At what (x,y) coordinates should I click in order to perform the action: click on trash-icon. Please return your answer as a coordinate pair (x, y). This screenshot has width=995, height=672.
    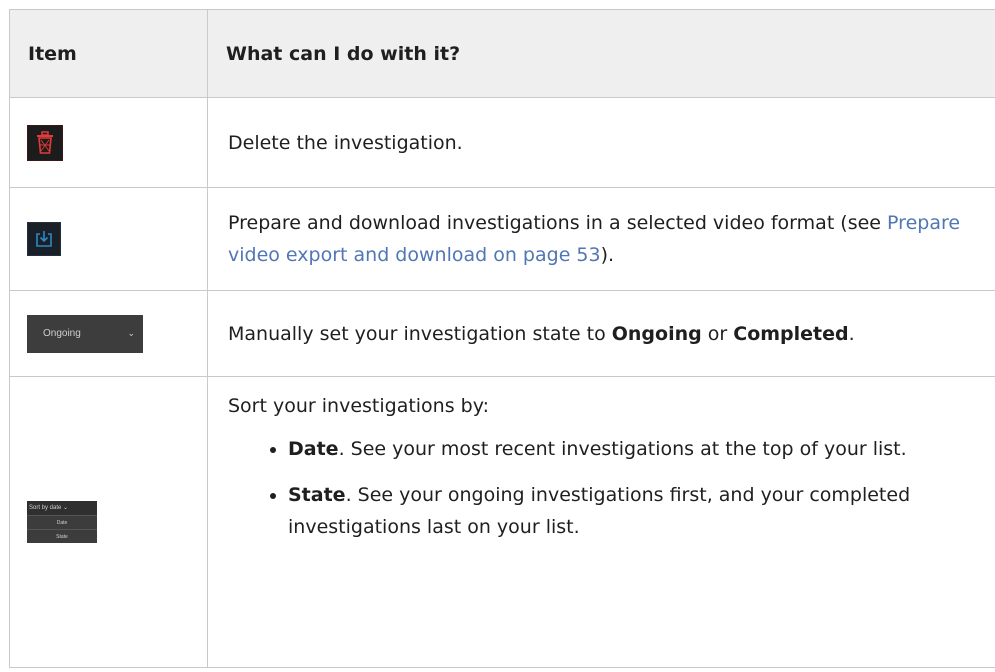
    Looking at the image, I should click on (45, 142).